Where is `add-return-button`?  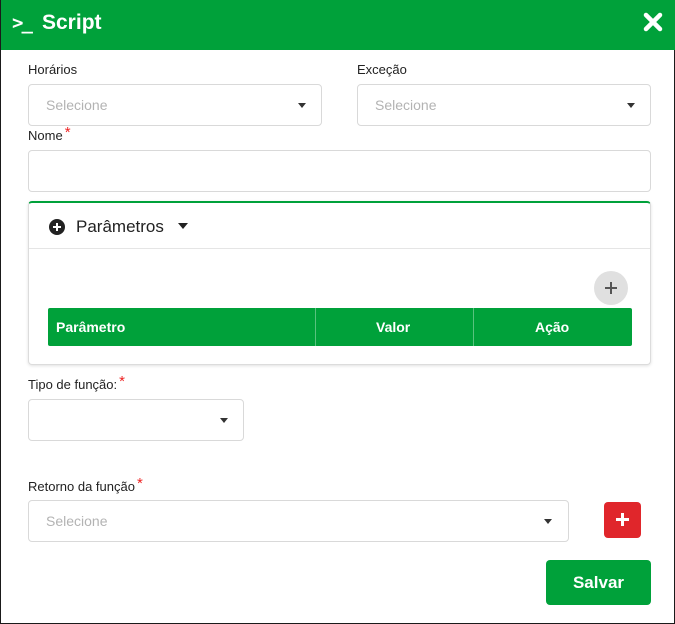 add-return-button is located at coordinates (622, 520).